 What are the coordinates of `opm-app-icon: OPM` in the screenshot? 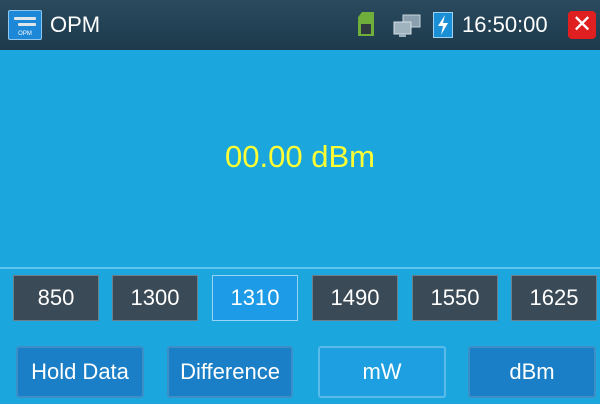 It's located at (25, 25).